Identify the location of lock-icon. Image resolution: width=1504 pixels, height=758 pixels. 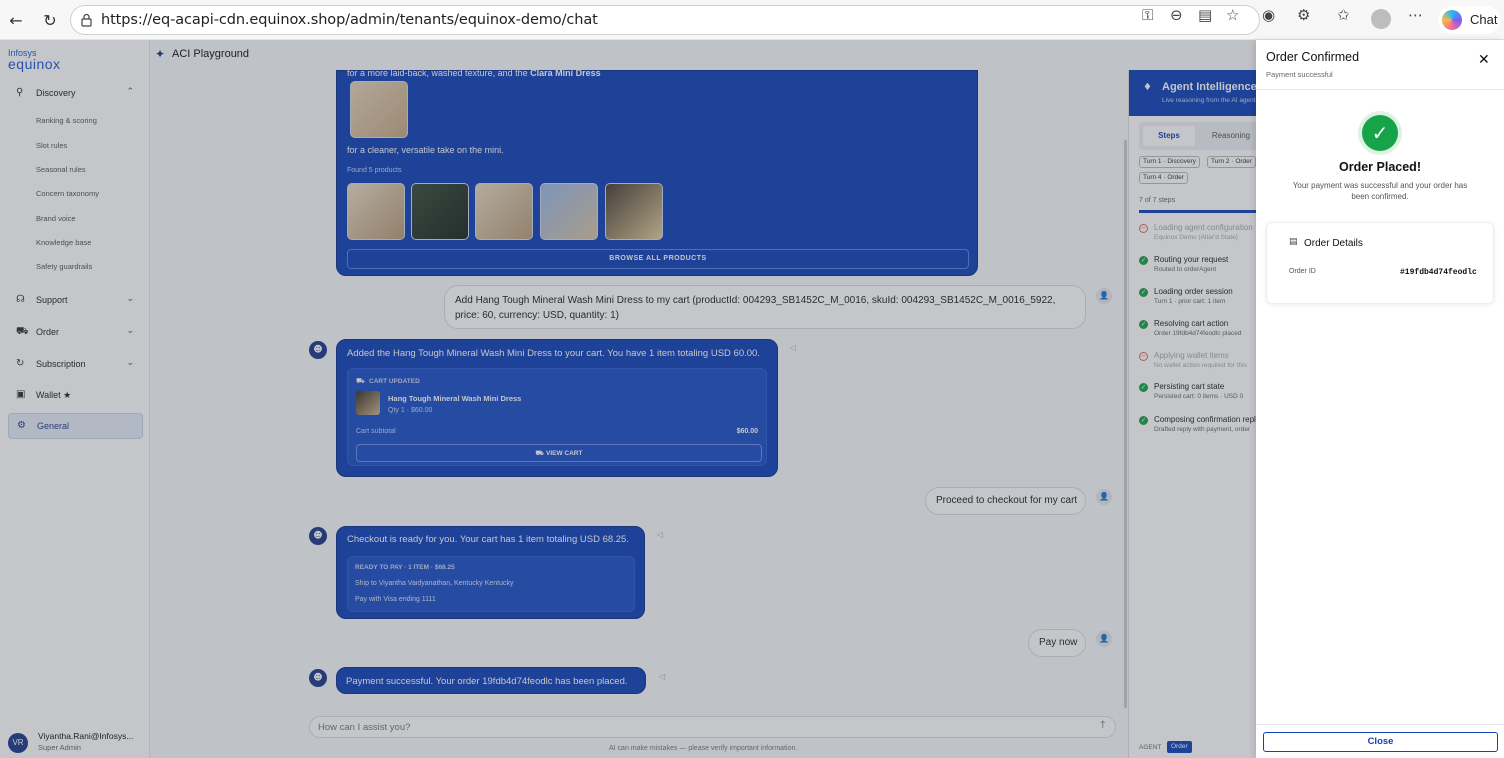
(86, 20).